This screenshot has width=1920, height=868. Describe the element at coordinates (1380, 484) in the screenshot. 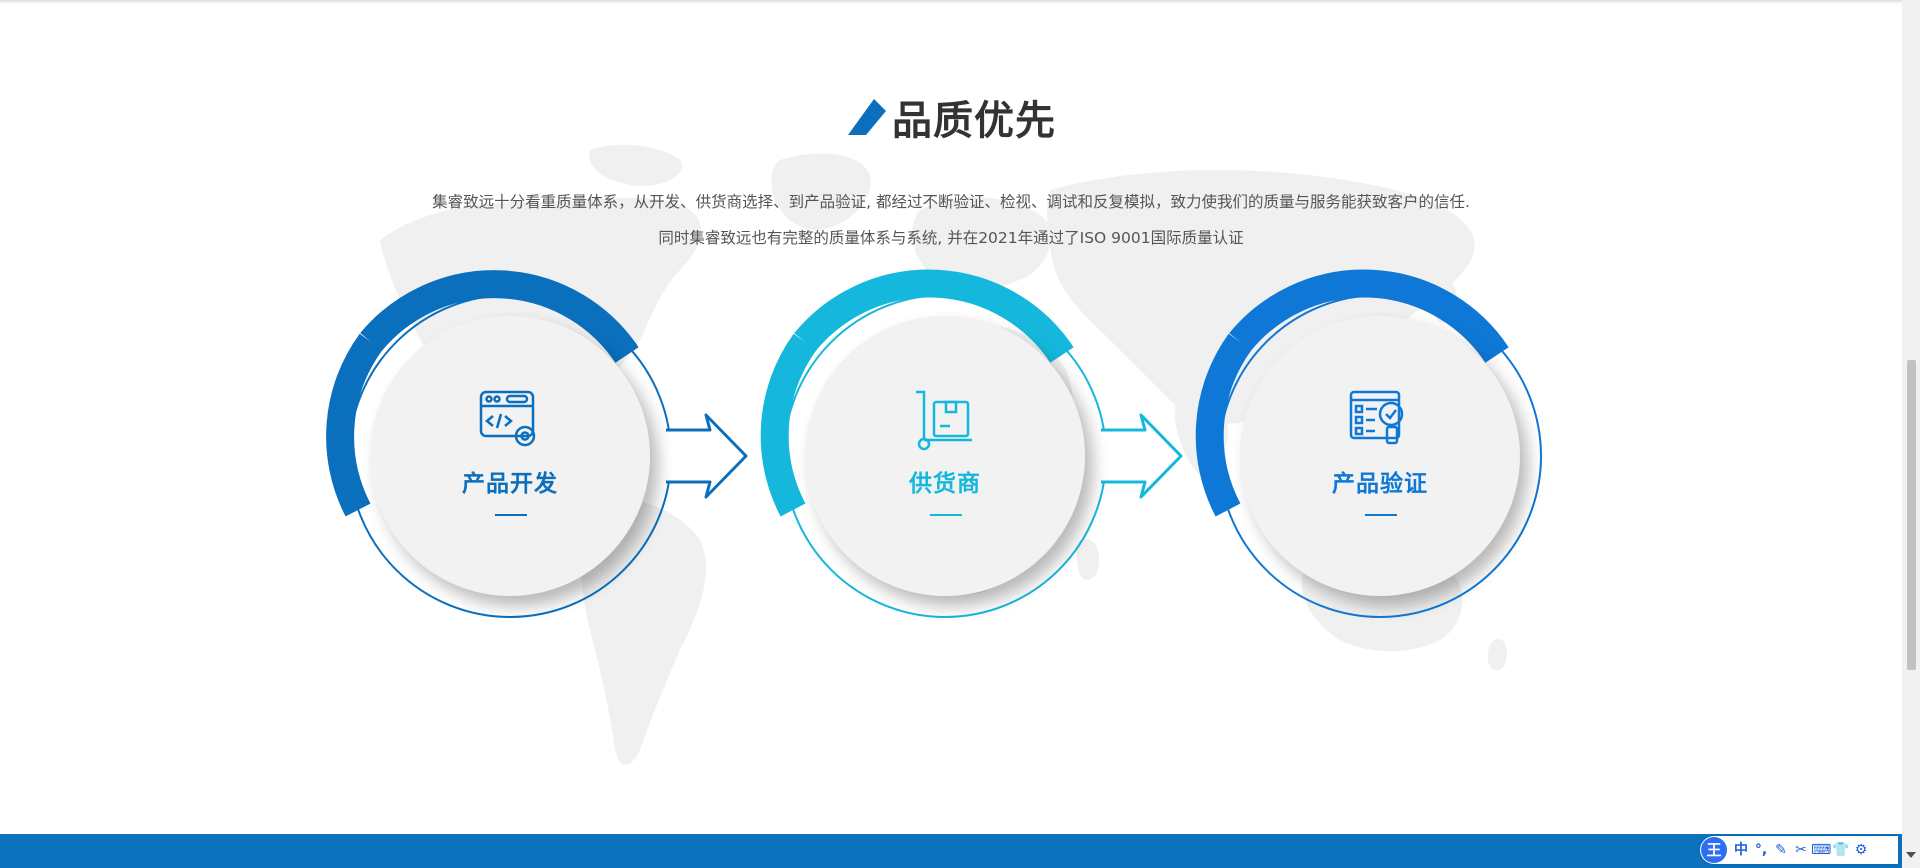

I see `step-label: 产品验证` at that location.